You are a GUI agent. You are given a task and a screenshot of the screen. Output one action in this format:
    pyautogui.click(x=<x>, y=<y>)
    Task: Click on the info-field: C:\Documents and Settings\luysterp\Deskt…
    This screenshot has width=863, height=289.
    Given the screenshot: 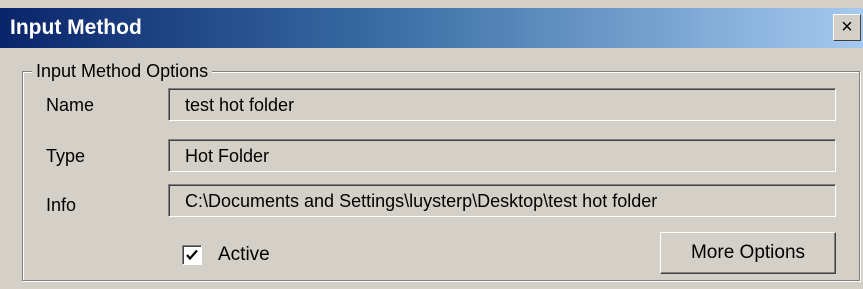 What is the action you would take?
    pyautogui.click(x=502, y=200)
    